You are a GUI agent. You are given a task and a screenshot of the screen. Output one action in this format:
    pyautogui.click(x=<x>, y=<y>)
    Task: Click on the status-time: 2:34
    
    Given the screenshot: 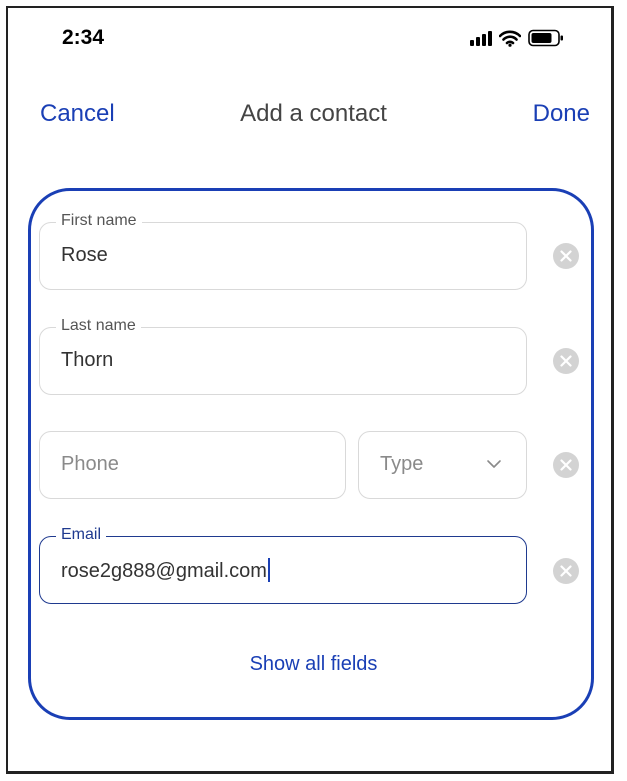 What is the action you would take?
    pyautogui.click(x=83, y=37)
    